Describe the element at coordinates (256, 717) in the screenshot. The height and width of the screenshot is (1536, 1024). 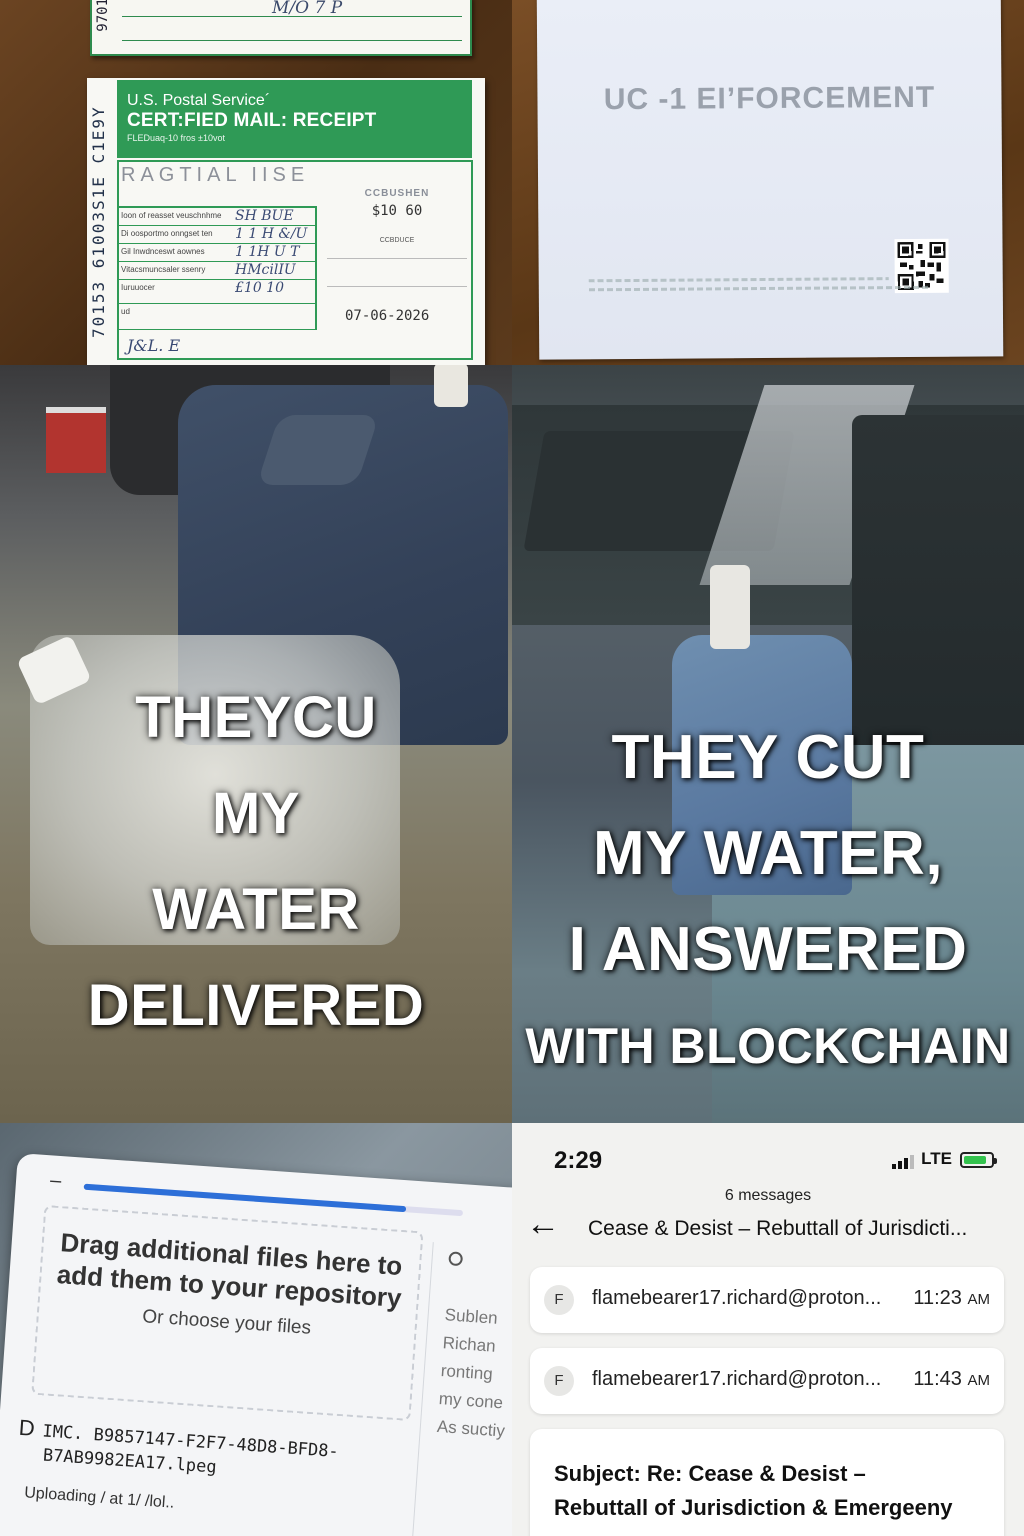
I see `caption-line: THEYCU` at that location.